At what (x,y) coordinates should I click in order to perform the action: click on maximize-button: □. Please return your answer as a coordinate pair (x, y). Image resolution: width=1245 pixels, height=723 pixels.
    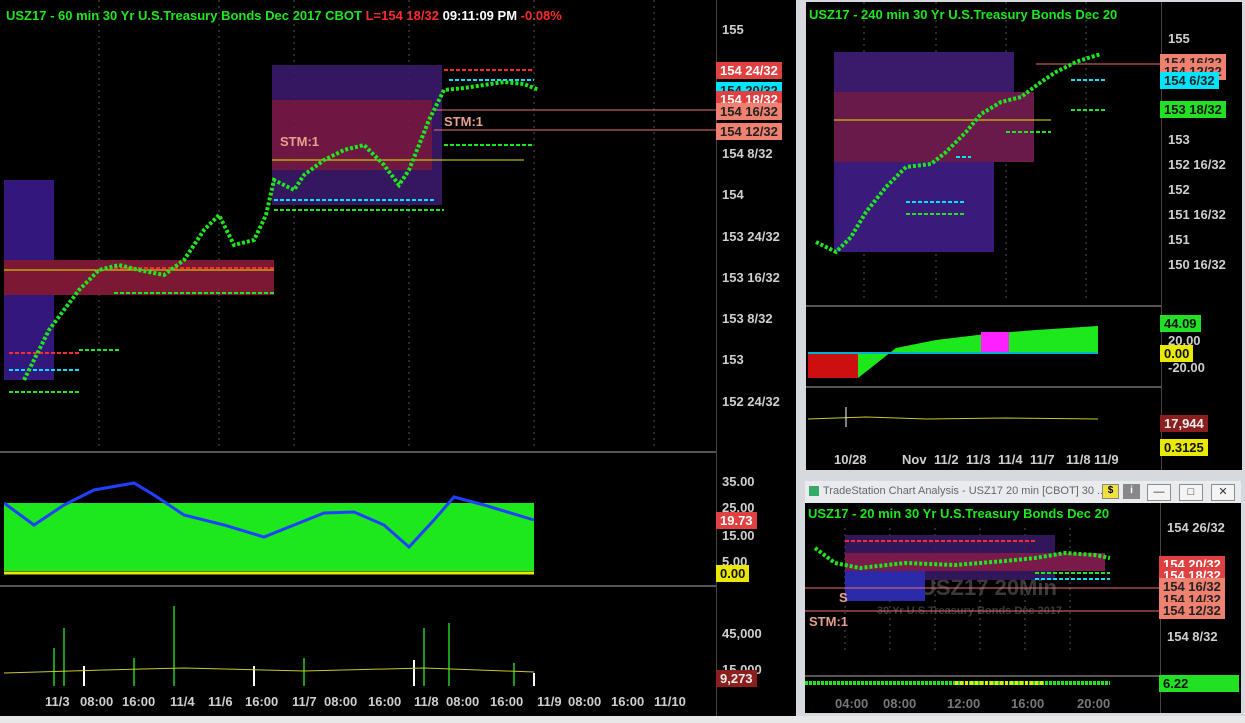
    Looking at the image, I should click on (1191, 492).